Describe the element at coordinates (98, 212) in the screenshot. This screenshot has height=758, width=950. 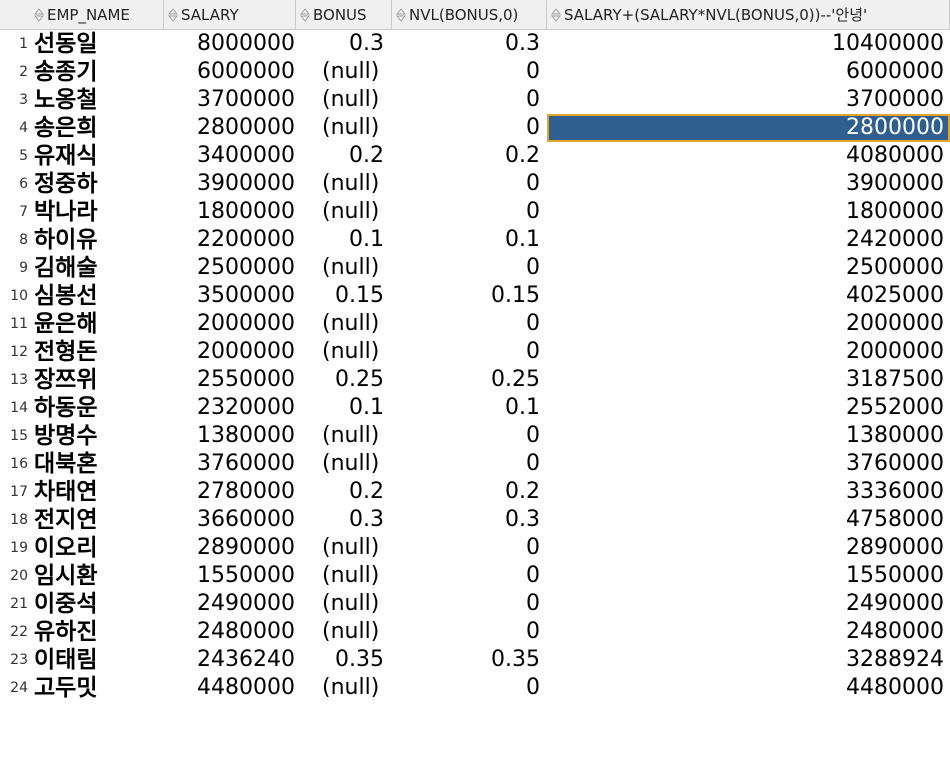
I see `cell-emp-name: 박나라` at that location.